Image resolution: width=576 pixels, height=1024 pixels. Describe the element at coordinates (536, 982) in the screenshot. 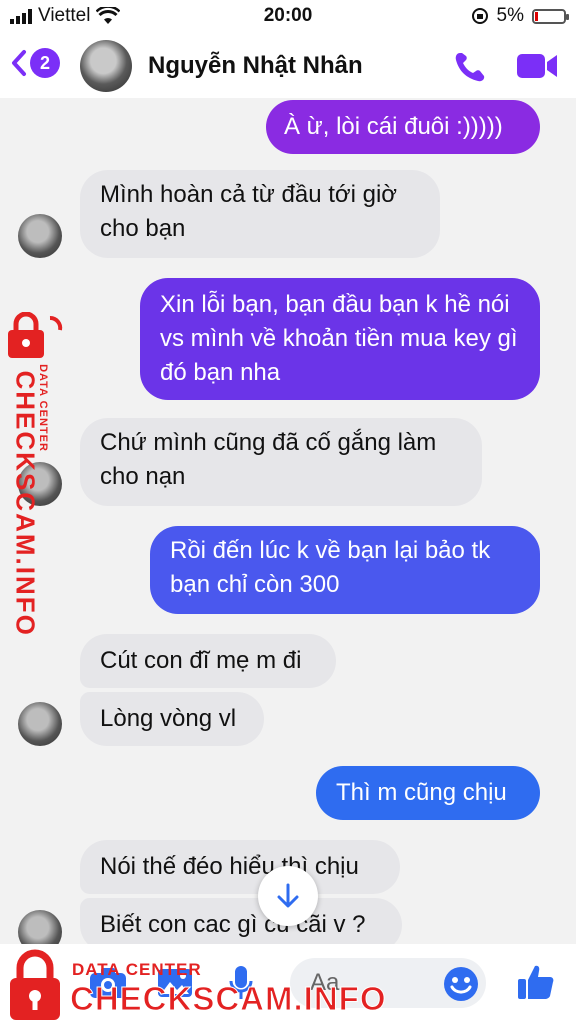

I see `thumbs-up-icon` at that location.